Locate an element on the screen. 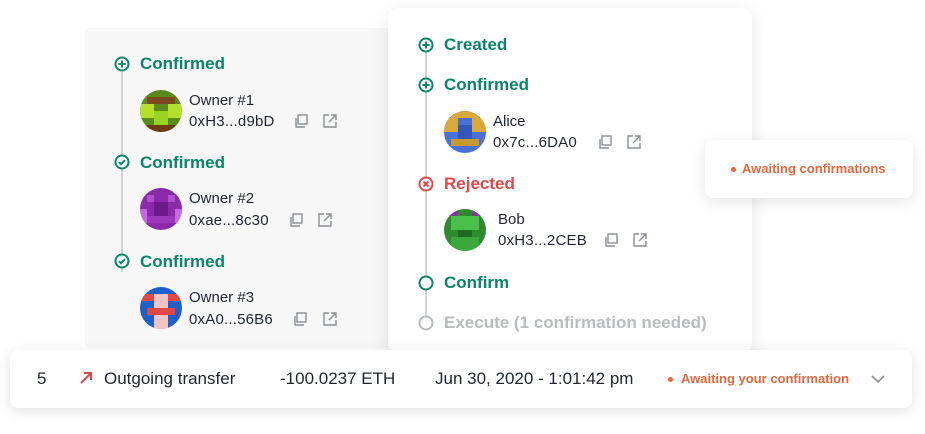 This screenshot has width=925, height=434. execute-step-label: Execute (1 confirmation needed) is located at coordinates (575, 322).